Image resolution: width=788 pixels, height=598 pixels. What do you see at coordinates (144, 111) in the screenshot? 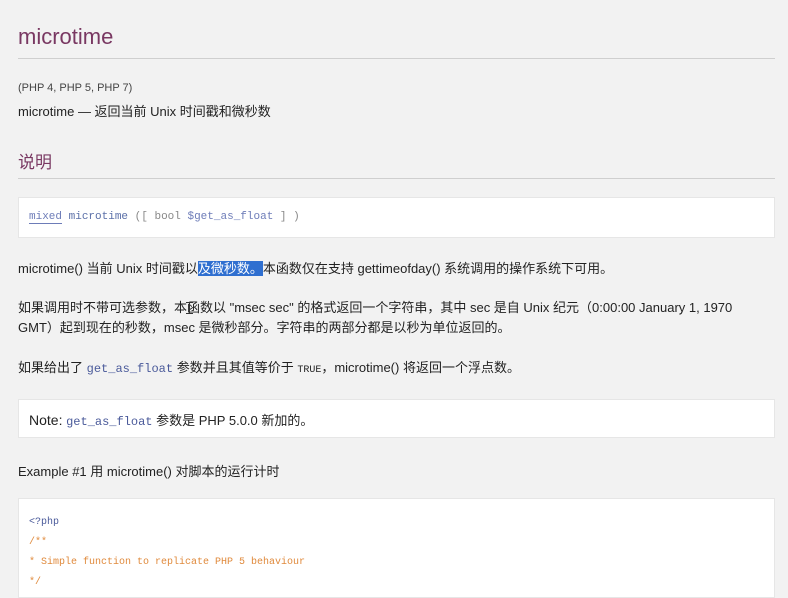
I see `function-refname: microtime — 返回当前 Unix 时间戳和微秒数` at bounding box center [144, 111].